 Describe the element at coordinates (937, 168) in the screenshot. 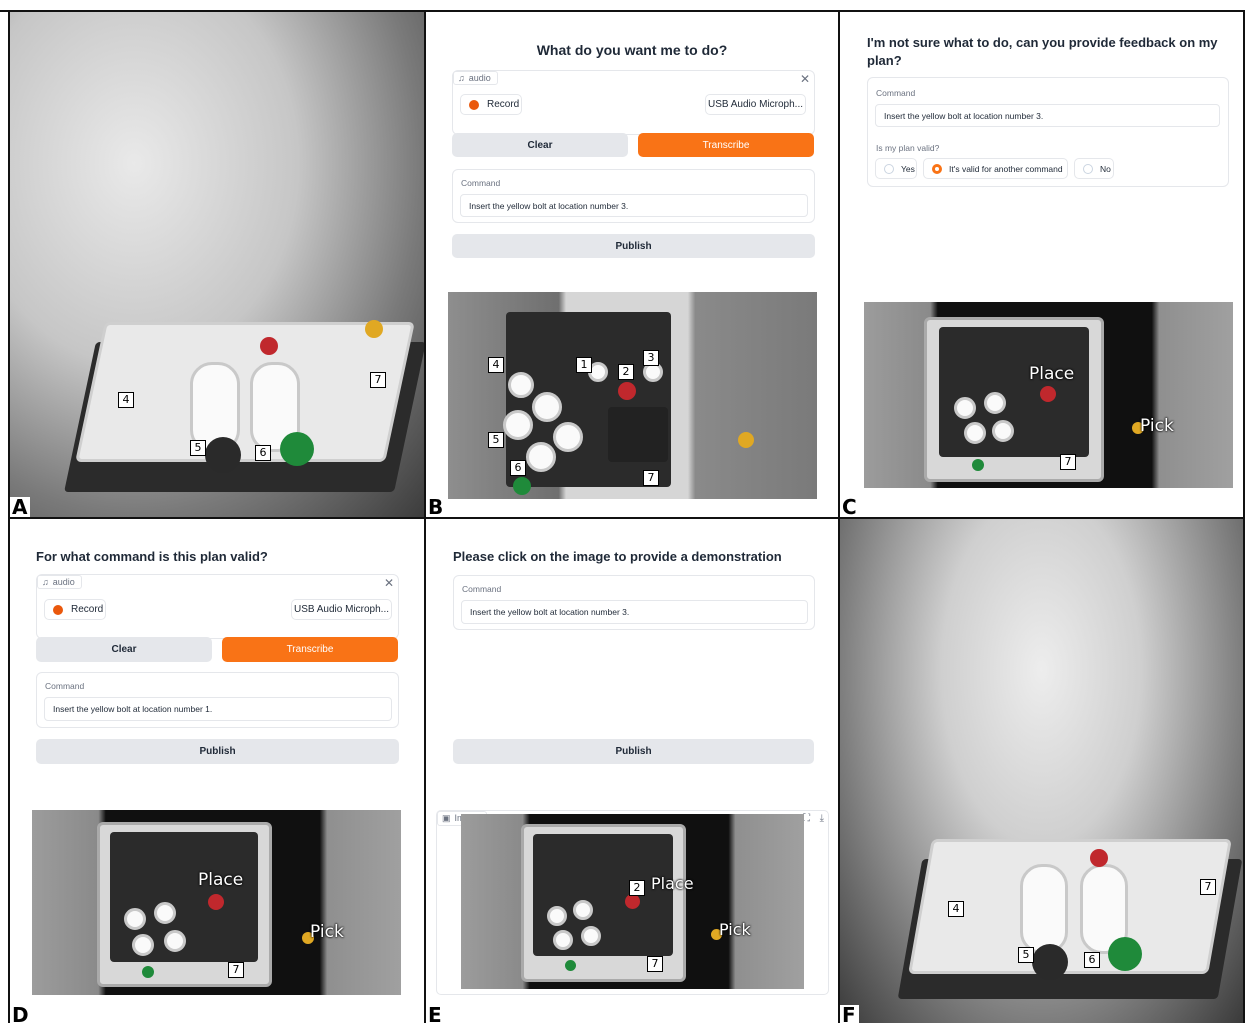

I see `radio-circle-selected` at that location.